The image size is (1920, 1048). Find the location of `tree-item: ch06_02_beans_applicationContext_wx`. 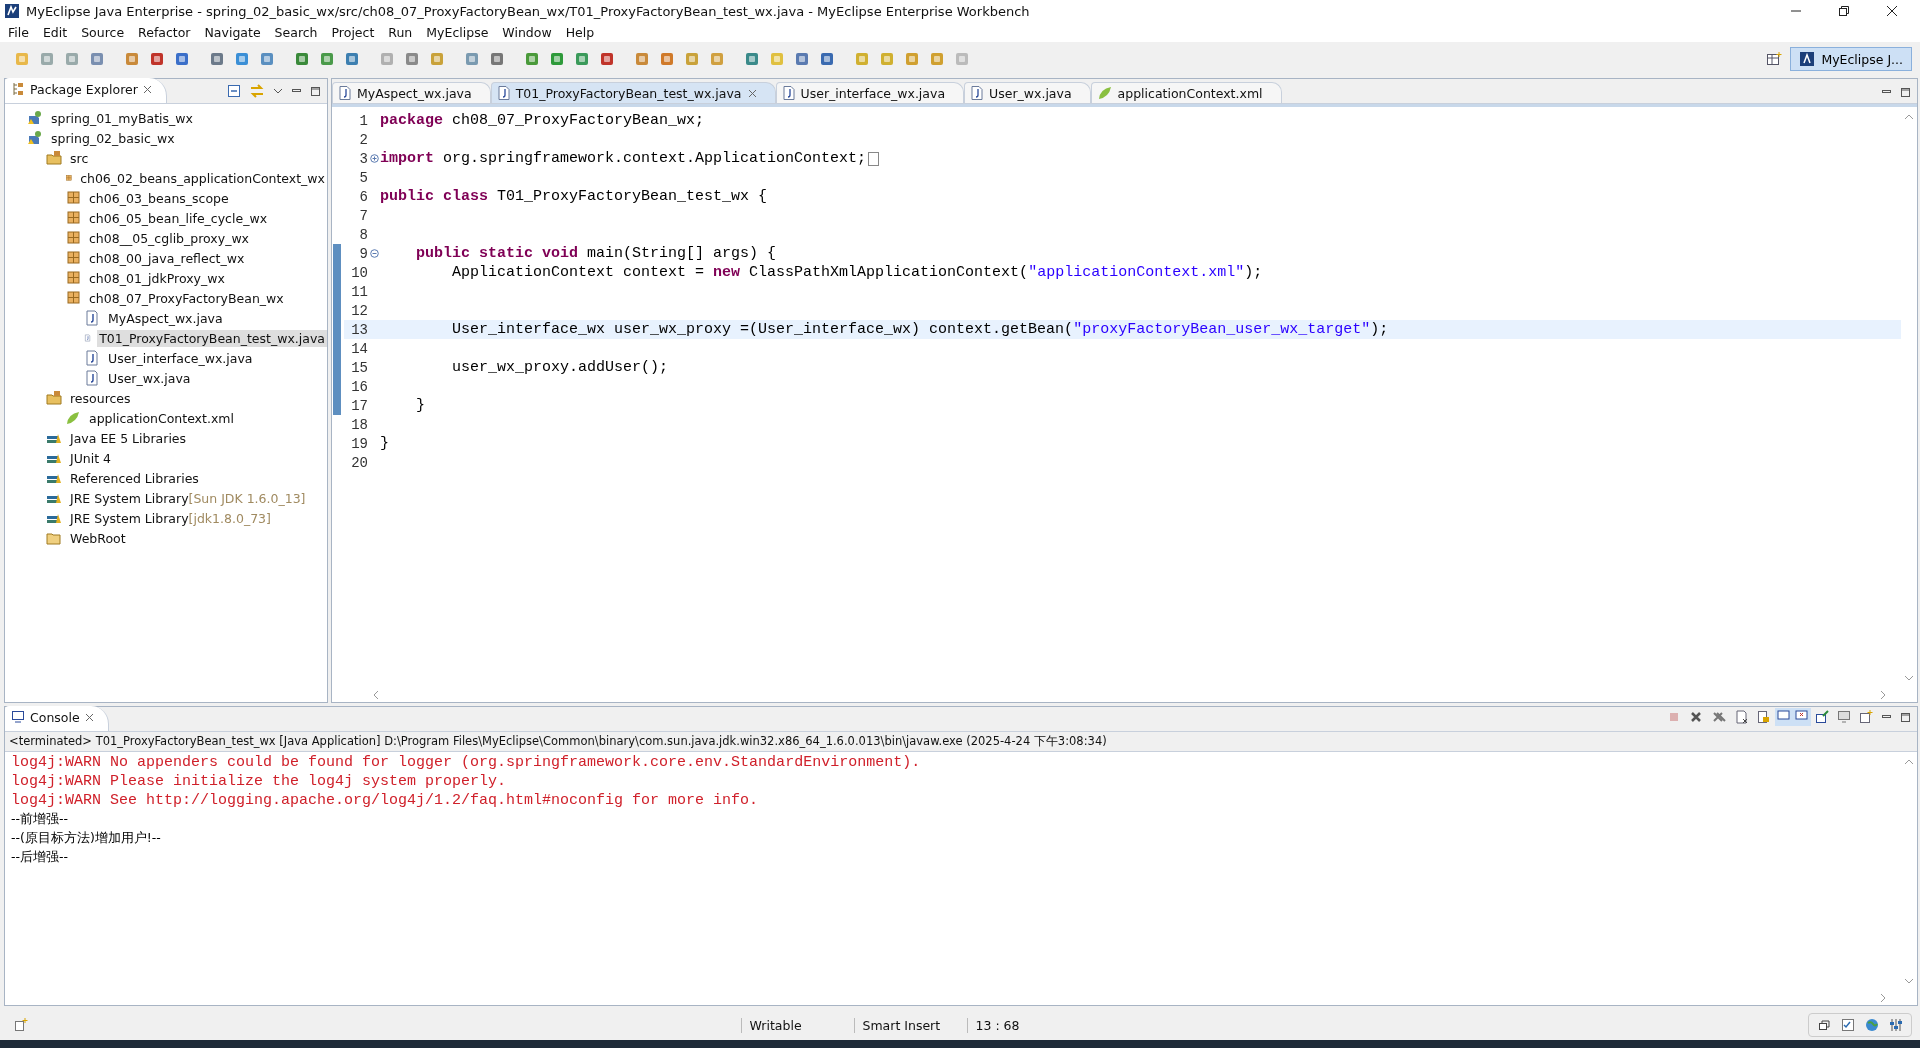

tree-item: ch06_02_beans_applicationContext_wx is located at coordinates (202, 178).